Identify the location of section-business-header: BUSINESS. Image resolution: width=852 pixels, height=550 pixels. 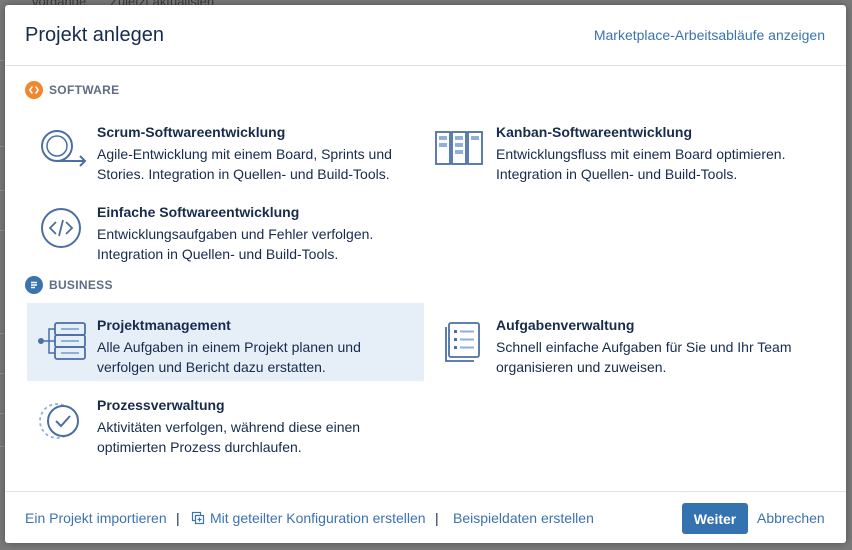
(69, 285).